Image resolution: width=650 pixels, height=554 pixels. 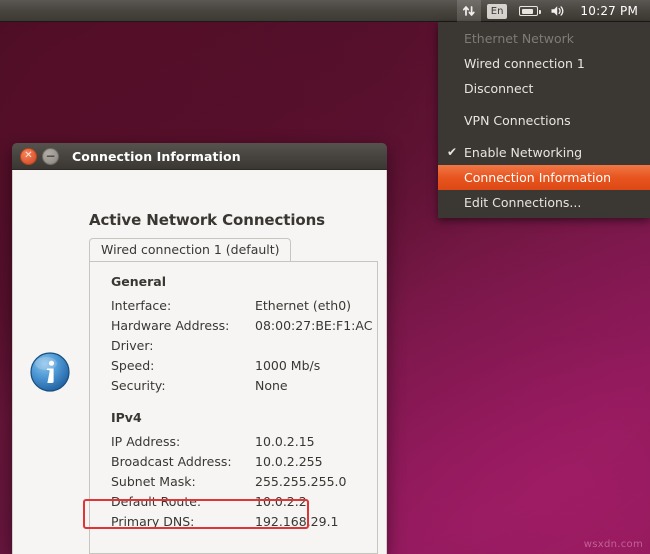 I want to click on detail-value: 1000 Mb/s, so click(x=288, y=365).